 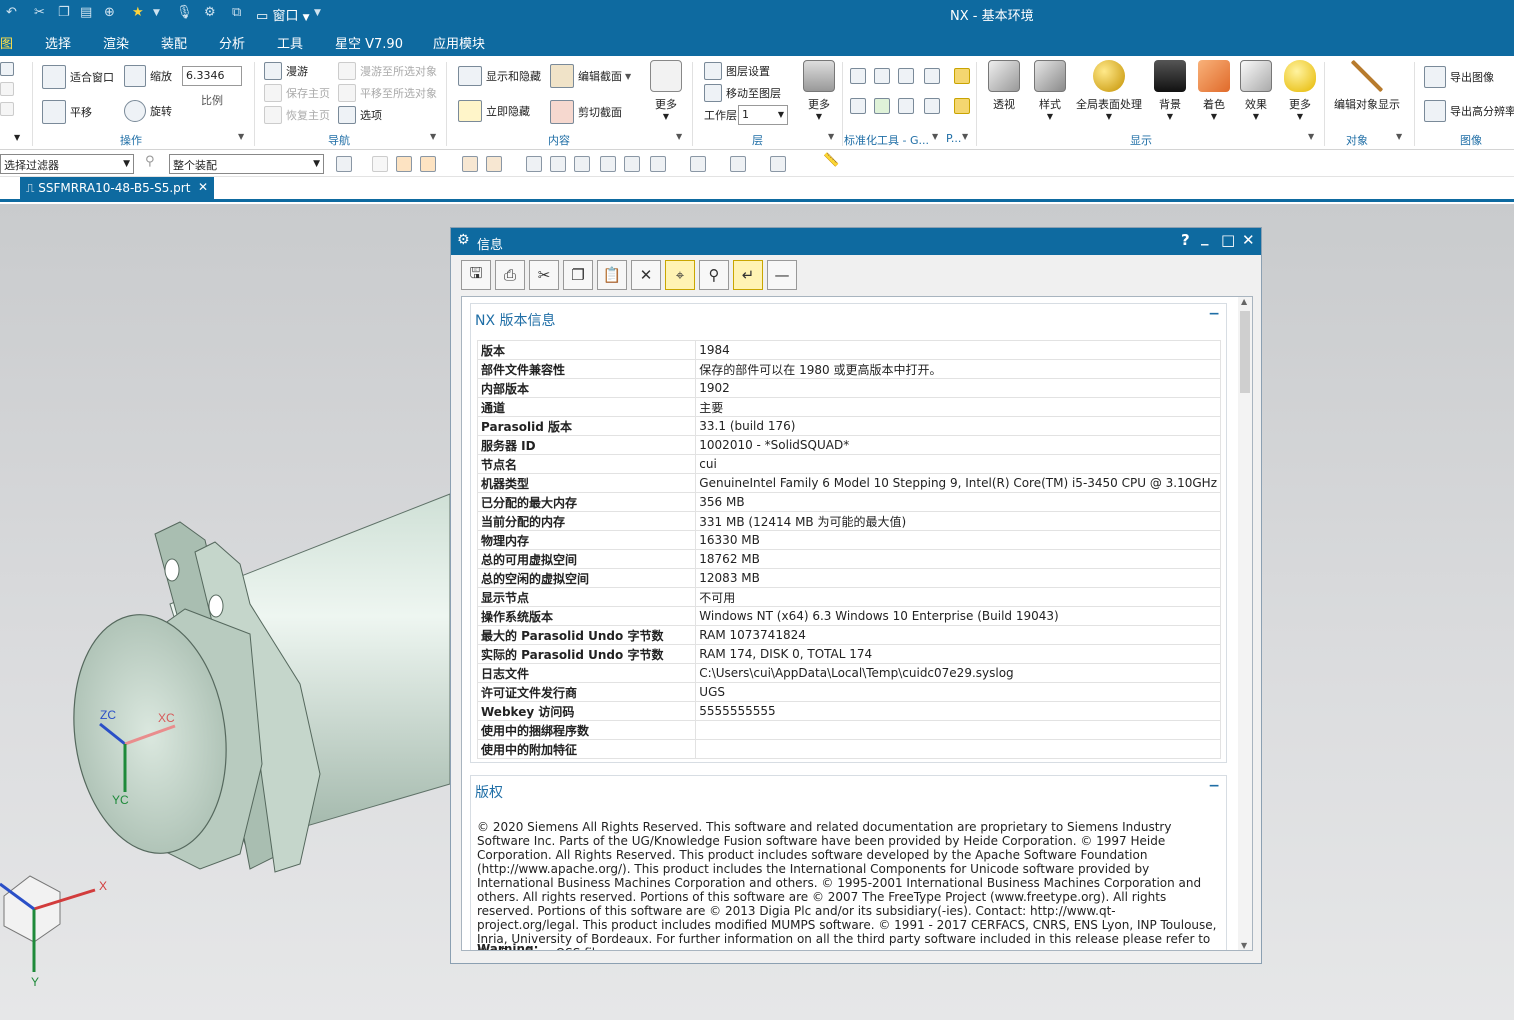 I want to click on customize-quick-access-icon: ▼, so click(x=317, y=13).